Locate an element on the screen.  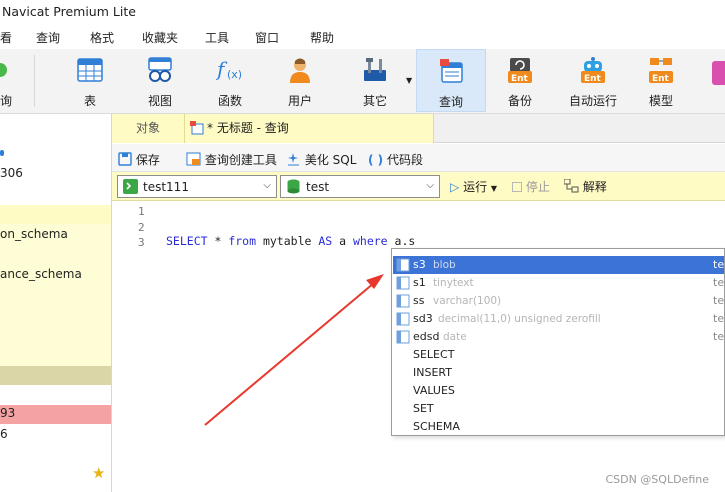
keyword-label: SELECT is located at coordinates (434, 354).